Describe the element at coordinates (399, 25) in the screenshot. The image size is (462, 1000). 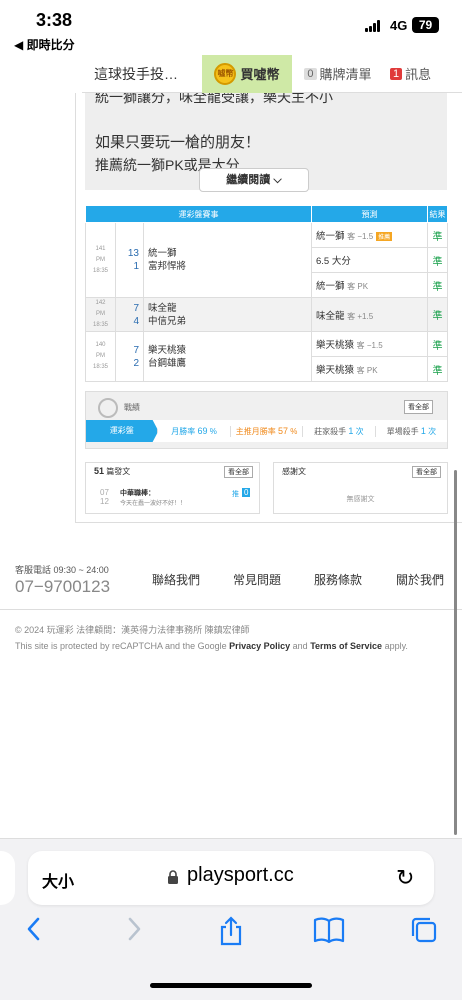
I see `network-type: 4G` at that location.